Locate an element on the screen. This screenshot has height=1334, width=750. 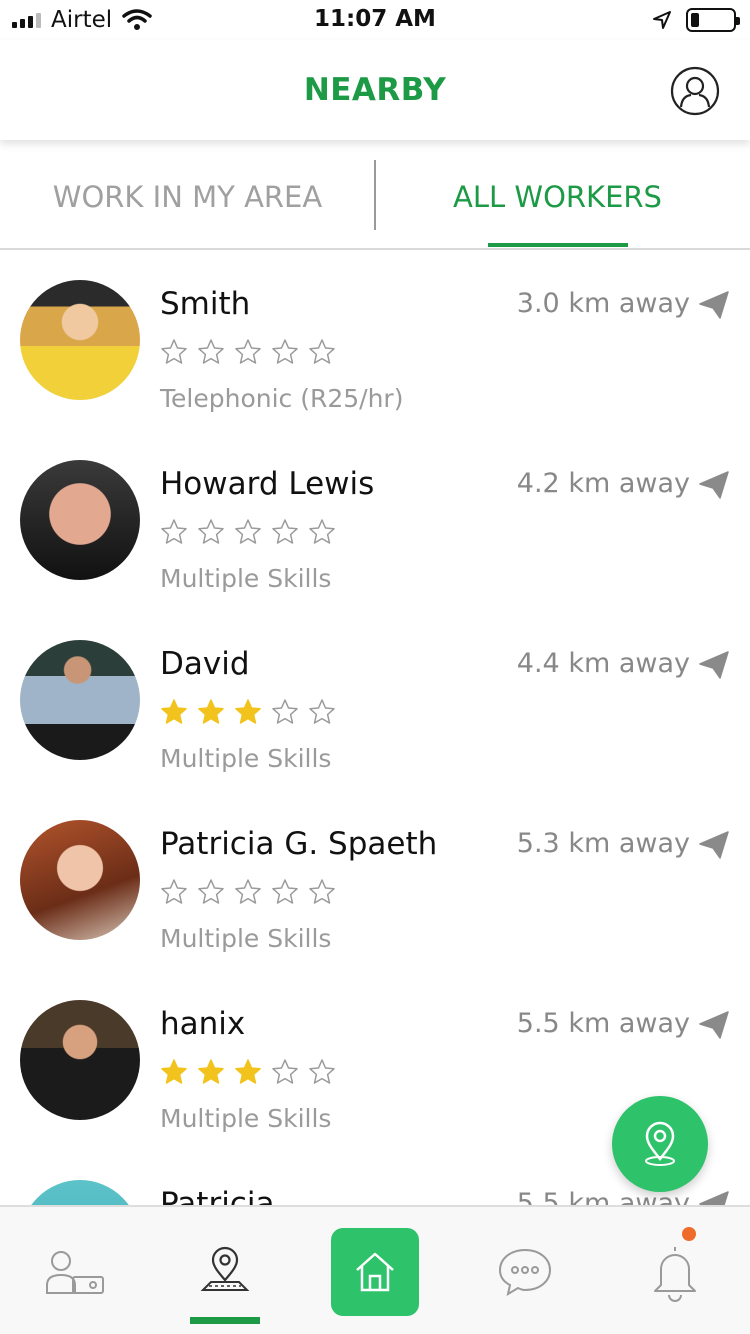
worker-distance: 5.5 km away is located at coordinates (603, 1023).